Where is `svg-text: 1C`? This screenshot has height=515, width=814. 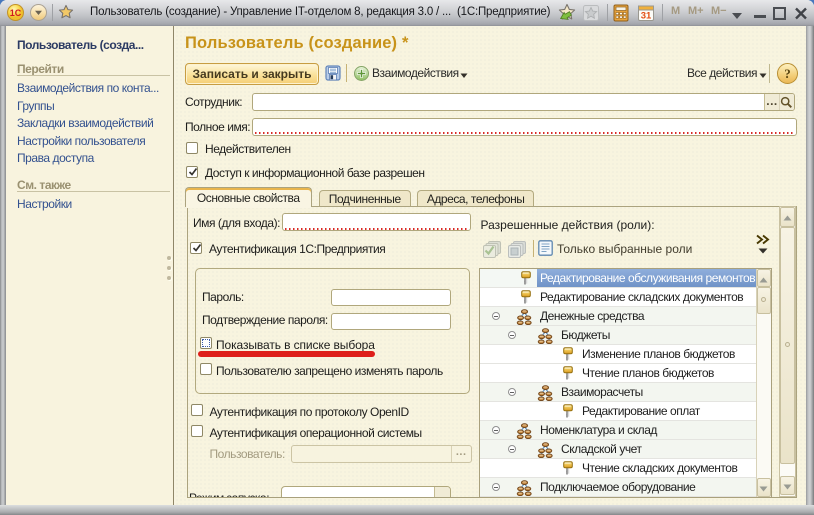
svg-text: 1C is located at coordinates (16, 13).